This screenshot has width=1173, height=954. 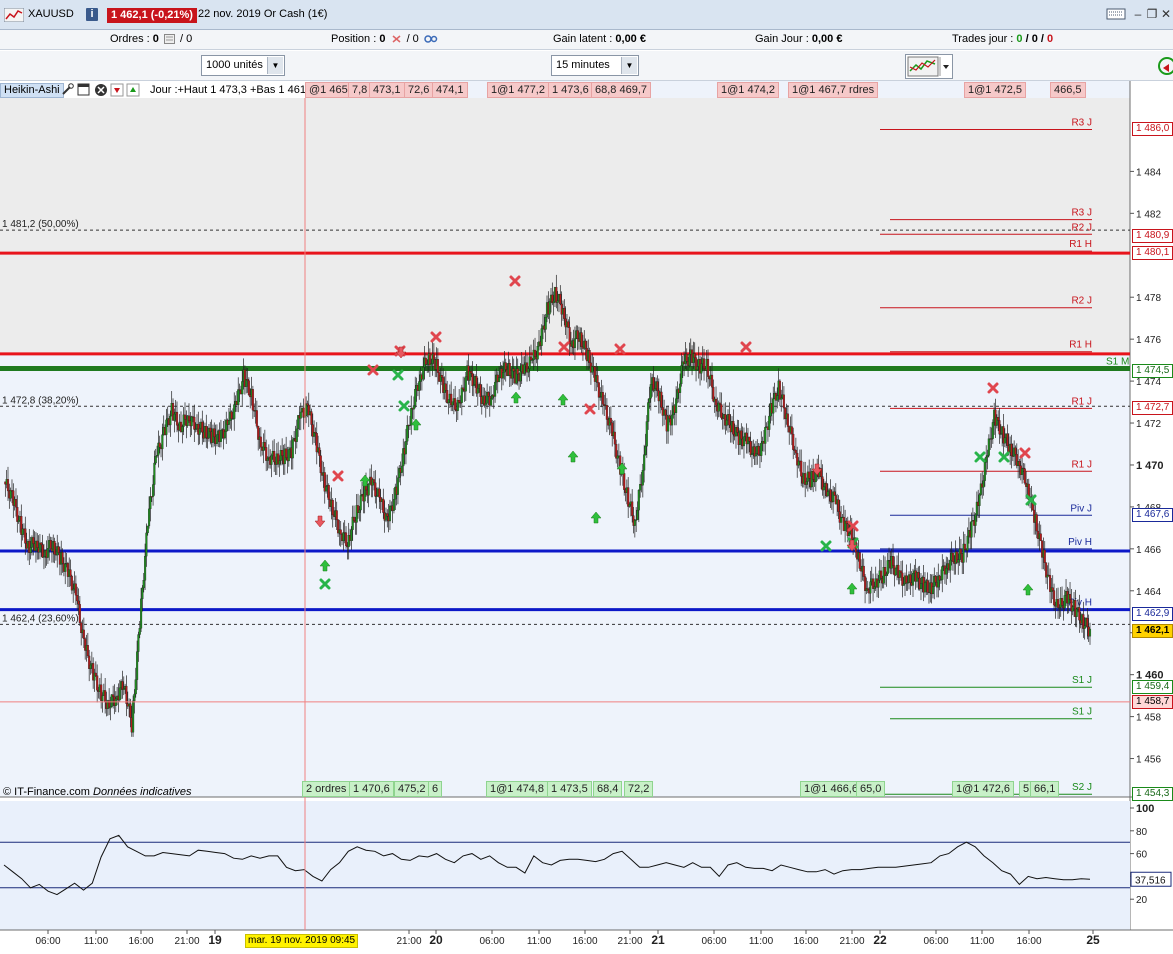 What do you see at coordinates (748, 90) in the screenshot?
I see `order-tag: 1@1 474,2` at bounding box center [748, 90].